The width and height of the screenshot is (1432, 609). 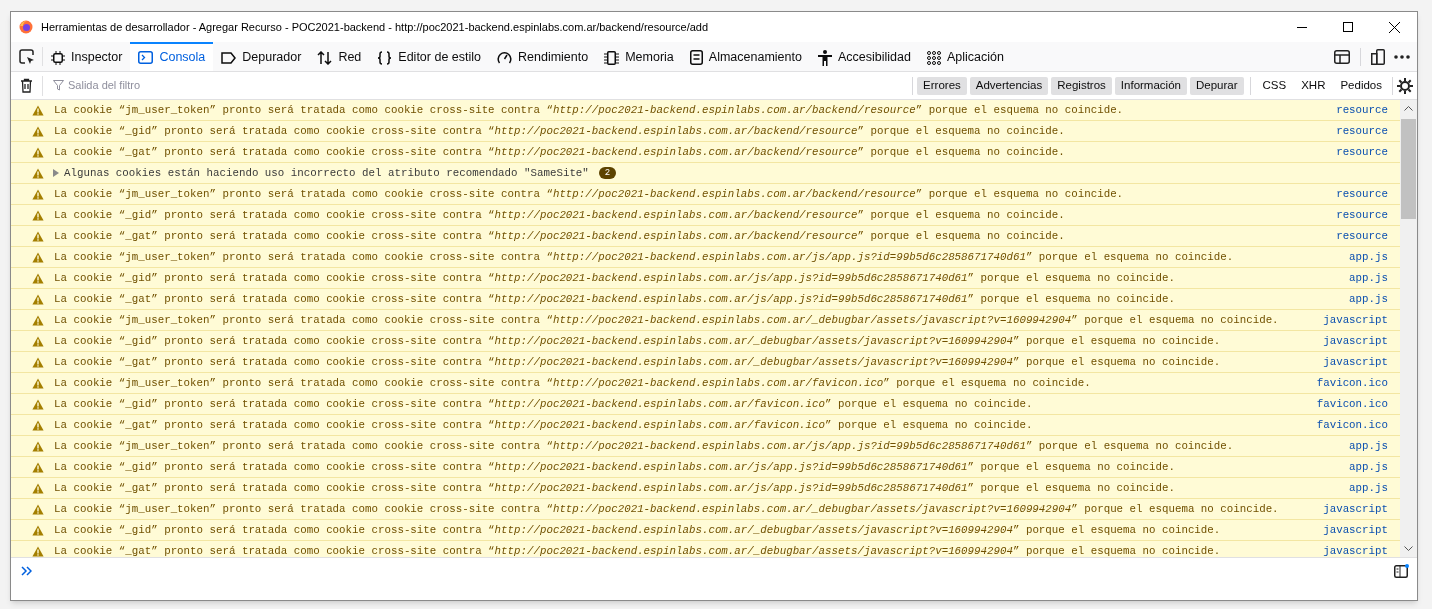 What do you see at coordinates (429, 56) in the screenshot?
I see `devtools-tab: Editor de estilo` at bounding box center [429, 56].